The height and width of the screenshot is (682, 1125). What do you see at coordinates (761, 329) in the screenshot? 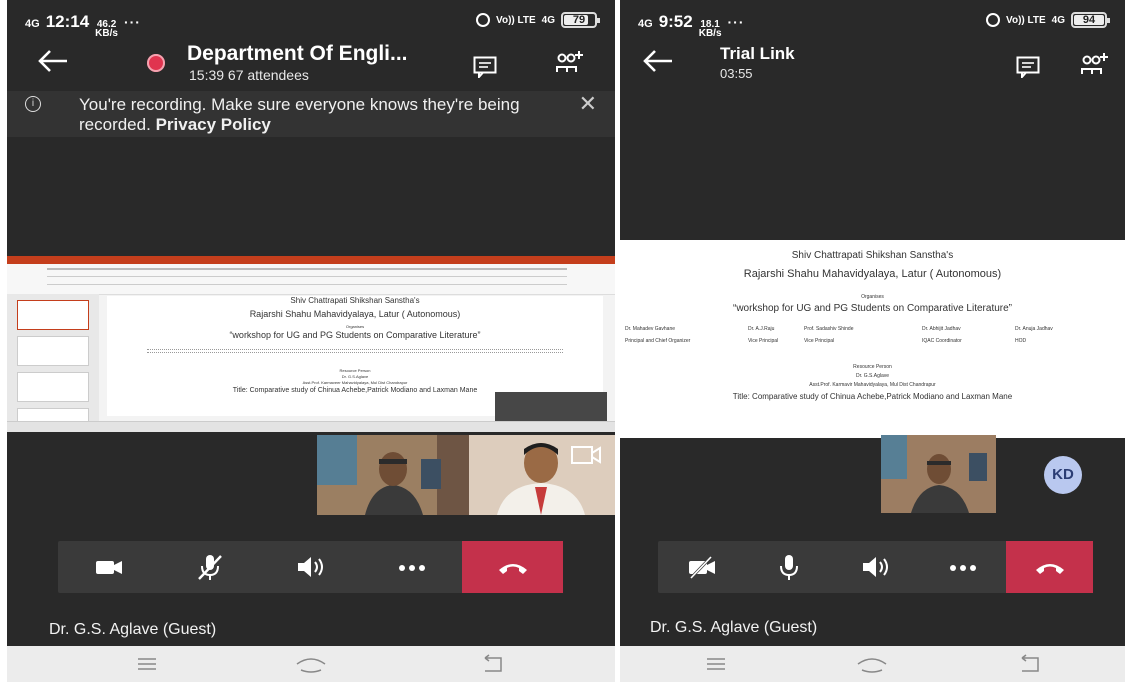
I see `organizer-name: Dr. A.J.Raju` at bounding box center [761, 329].